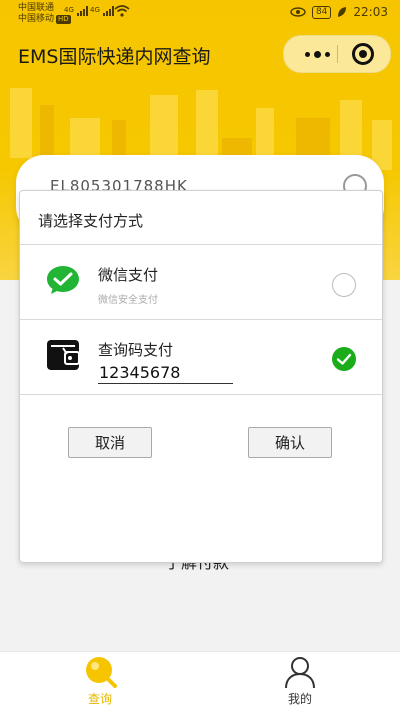  What do you see at coordinates (370, 12) in the screenshot?
I see `clock: 22:03` at bounding box center [370, 12].